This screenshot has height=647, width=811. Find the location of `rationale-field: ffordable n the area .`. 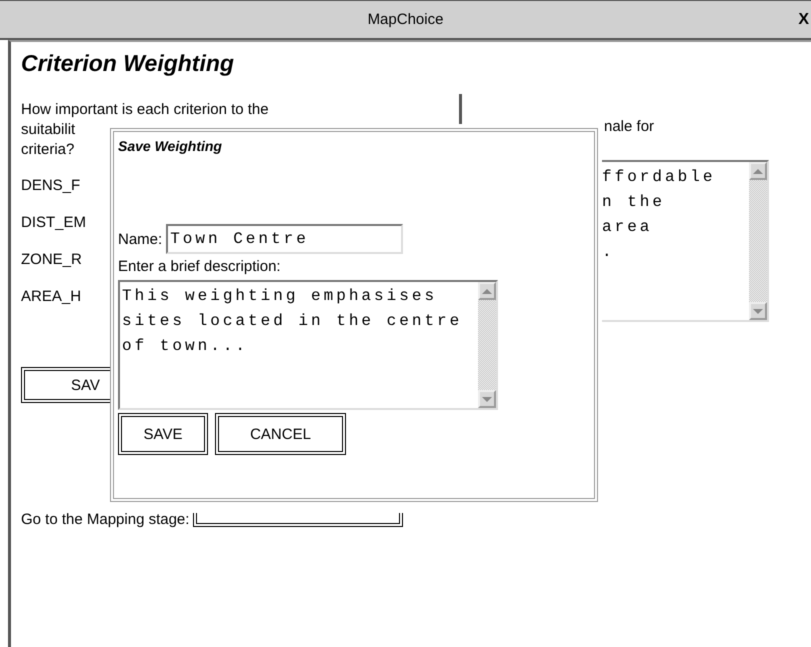

rationale-field: ffordable n the area . is located at coordinates (685, 241).